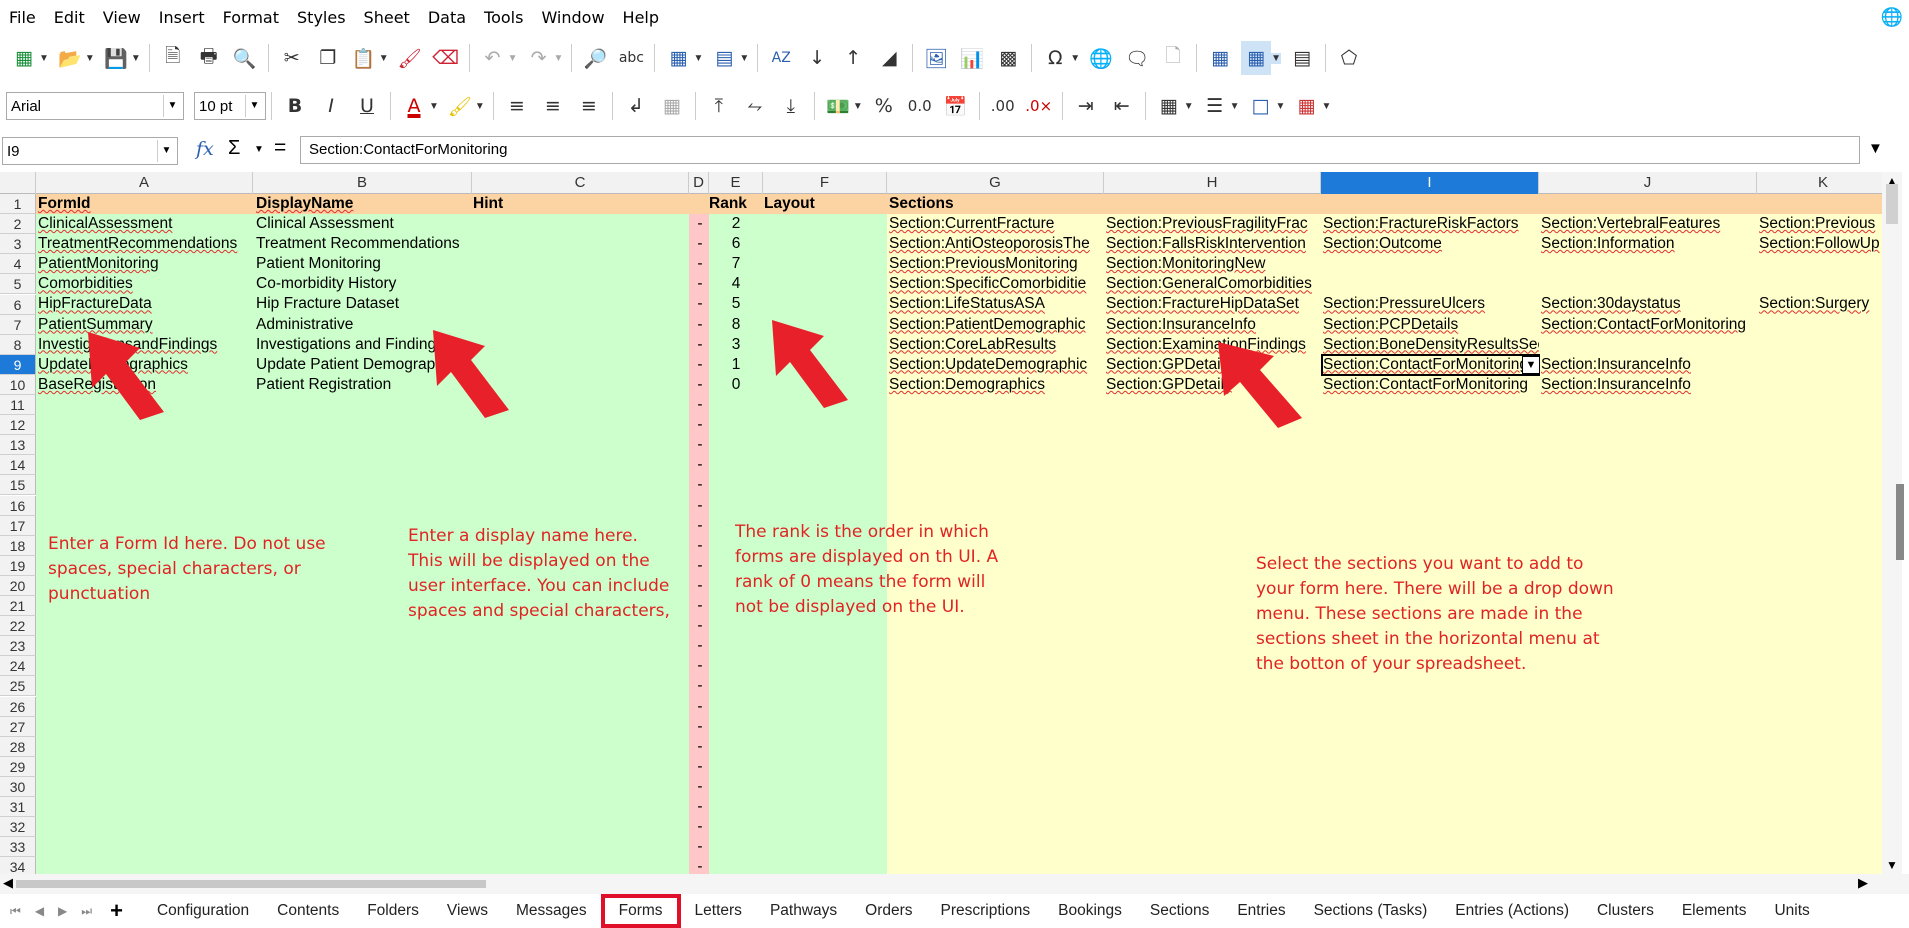 This screenshot has height=928, width=1909. I want to click on date-format-icon: 📅, so click(956, 106).